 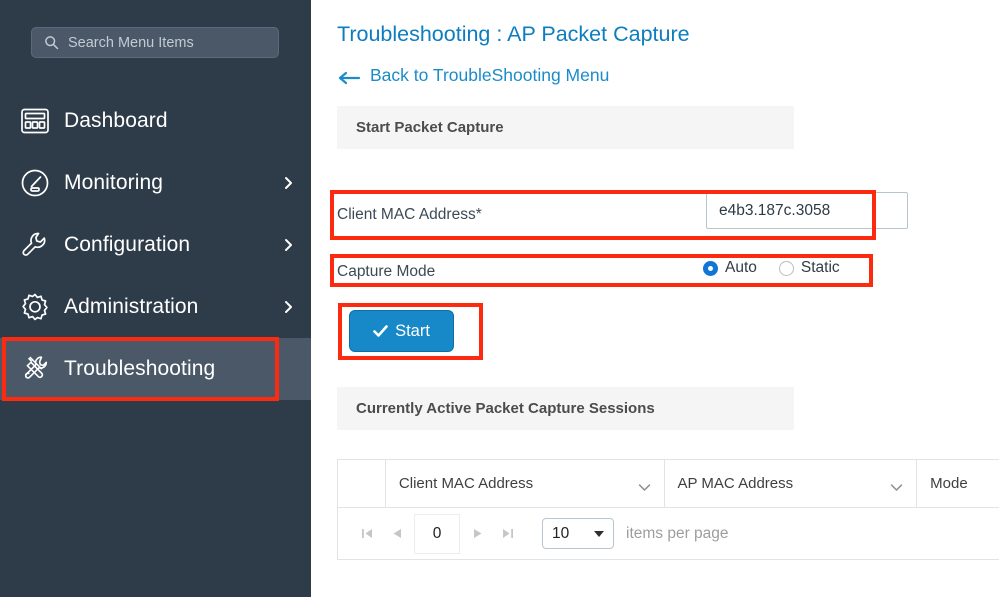 I want to click on sidebar-item-monitoring: Monitoring, so click(x=155, y=183).